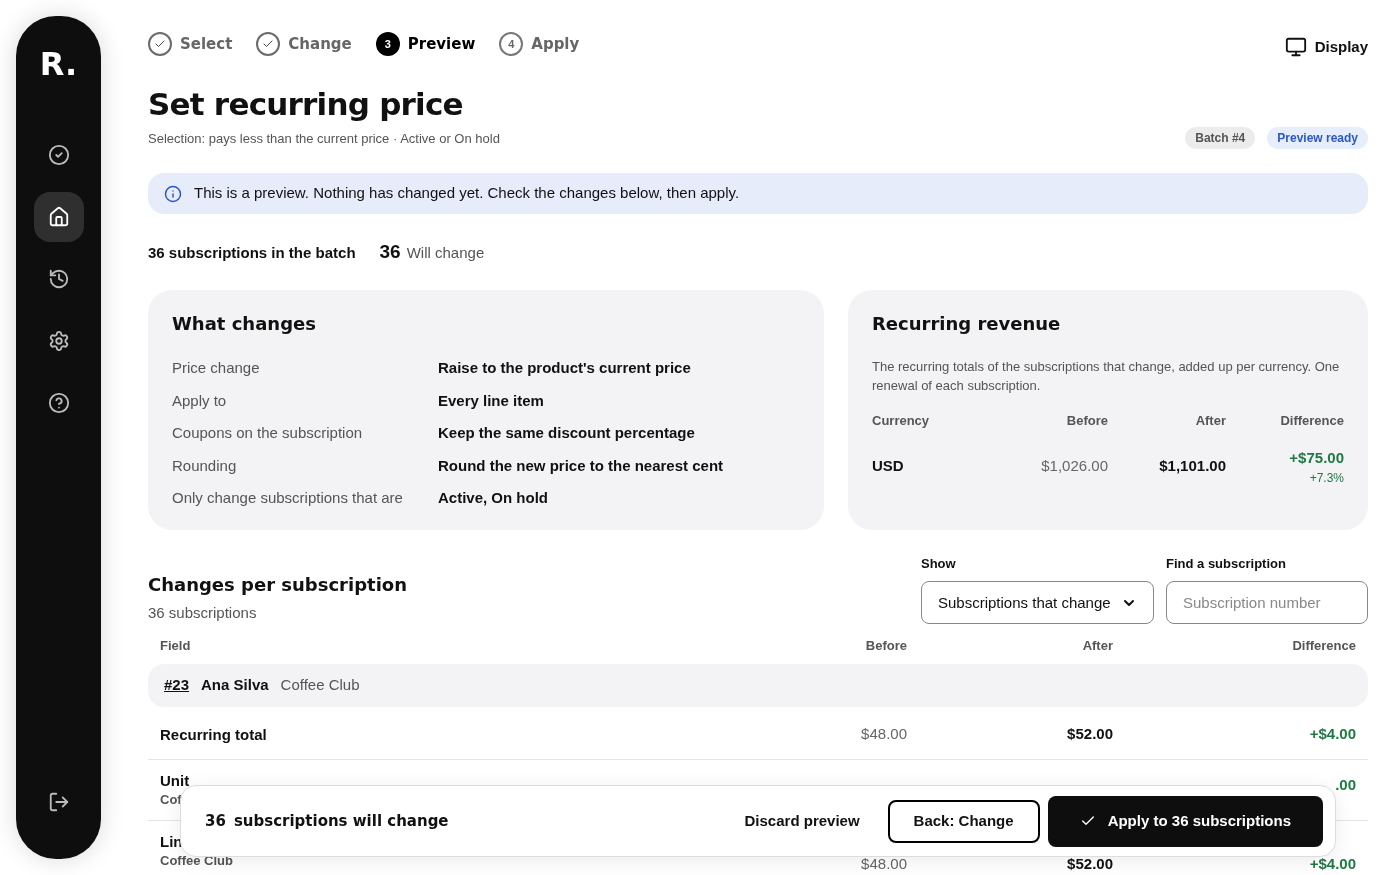  What do you see at coordinates (387, 44) in the screenshot?
I see `step-number: 3` at bounding box center [387, 44].